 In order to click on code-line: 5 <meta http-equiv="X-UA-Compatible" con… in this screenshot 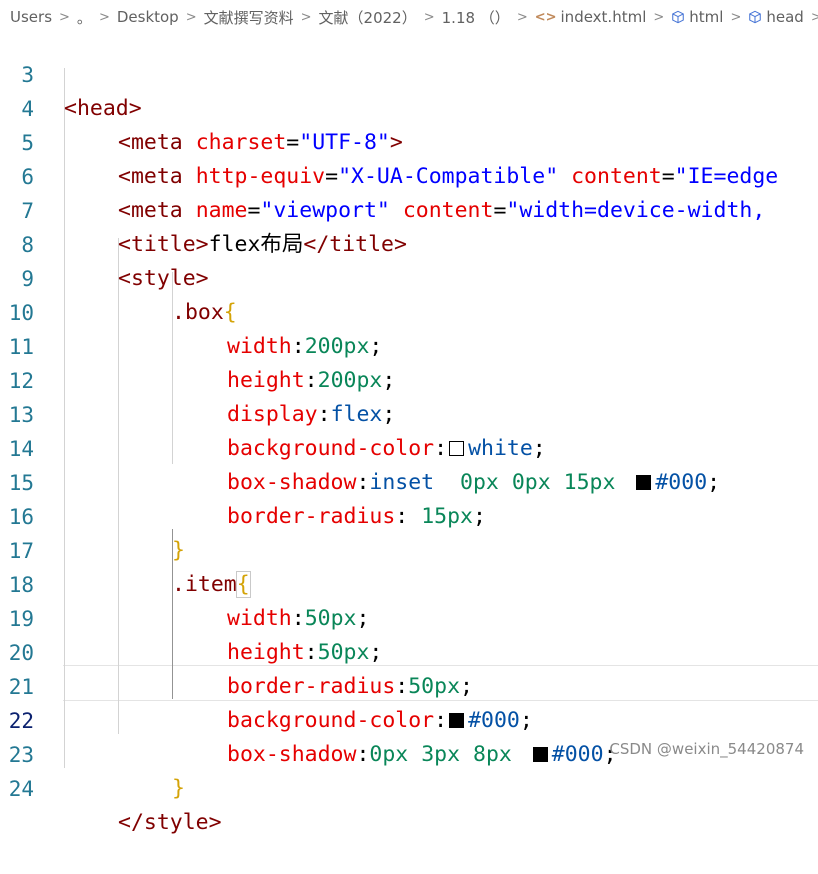, I will do `click(409, 140)`.